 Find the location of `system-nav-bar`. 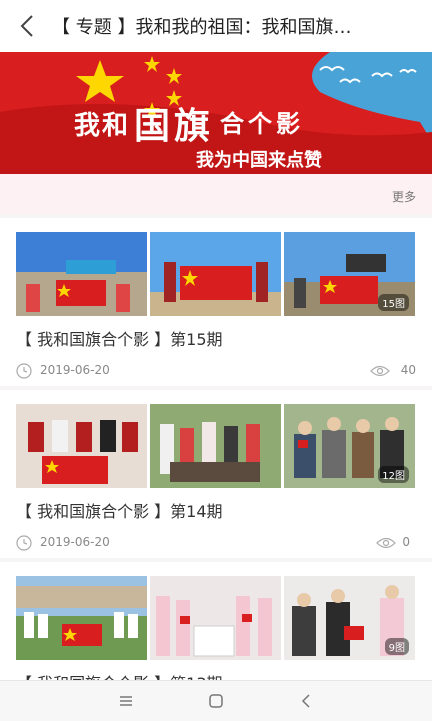

system-nav-bar is located at coordinates (216, 700).